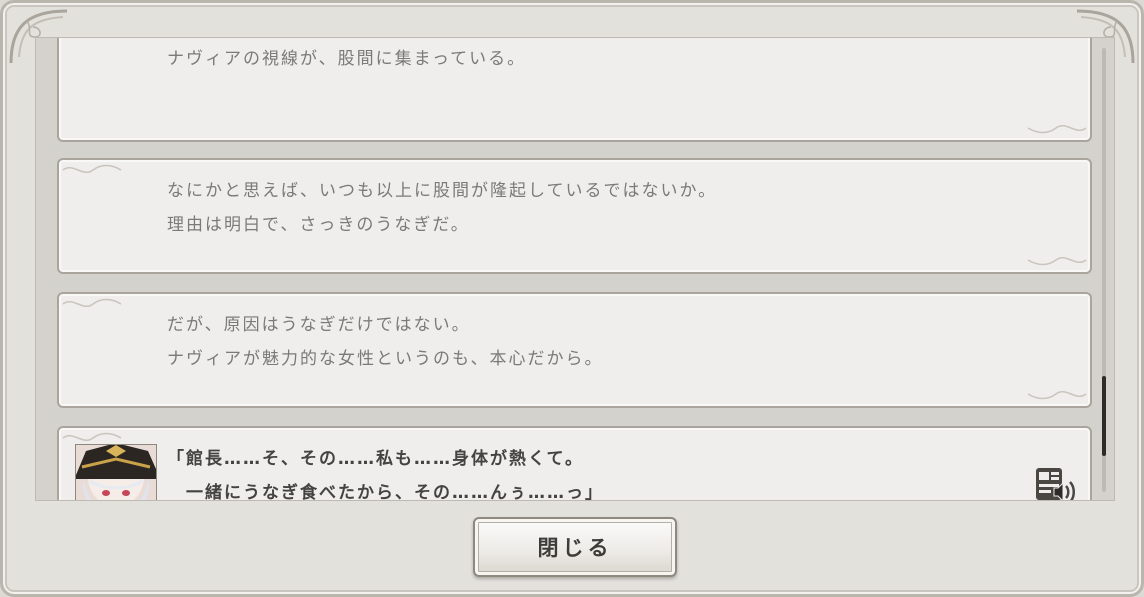  Describe the element at coordinates (385, 359) in the screenshot. I see `log-line: ナヴィアが魅力的な女性というのも、本心だから。` at that location.